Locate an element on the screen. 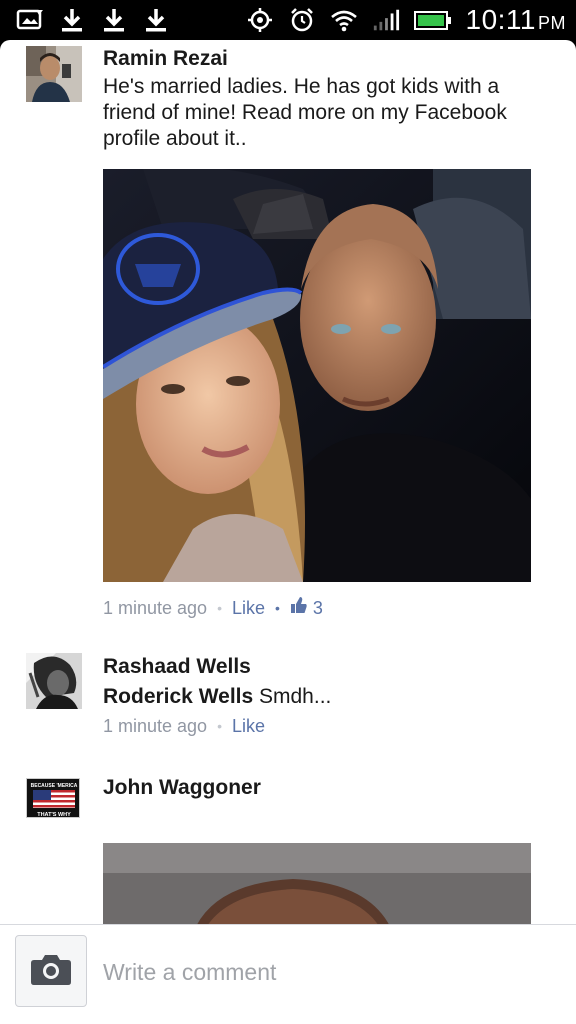 This screenshot has height=1024, width=576. battery-icon is located at coordinates (432, 20).